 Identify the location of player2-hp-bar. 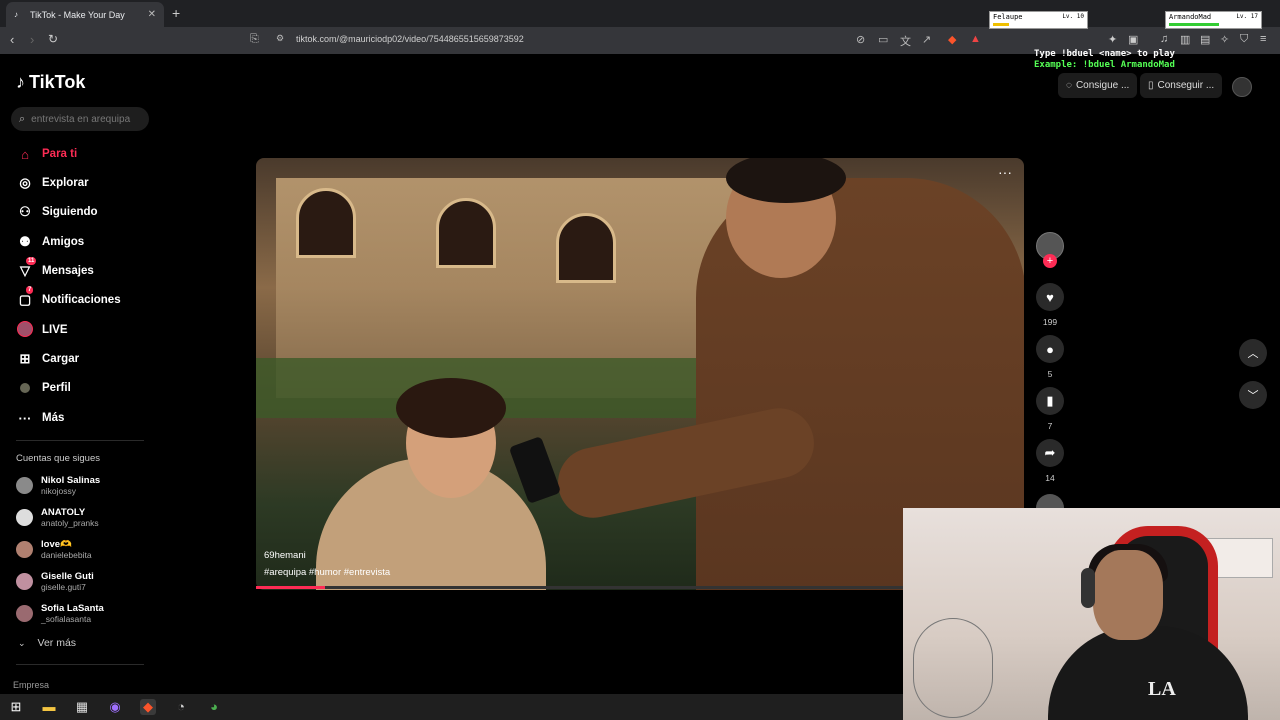
(1194, 24).